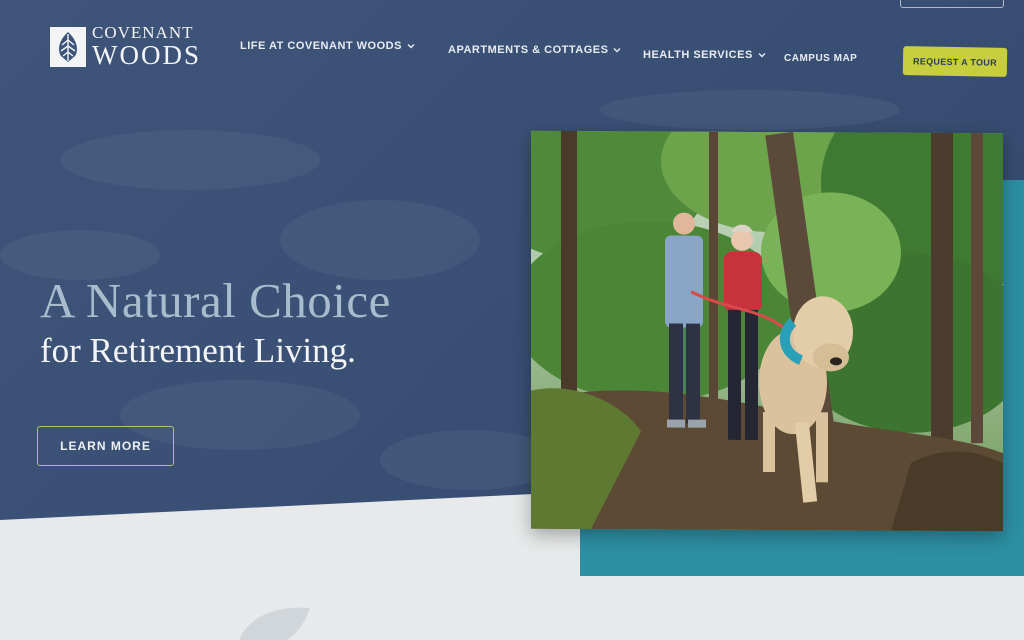  I want to click on nav-item-label: APARTMENTS & COTTAGES, so click(528, 50).